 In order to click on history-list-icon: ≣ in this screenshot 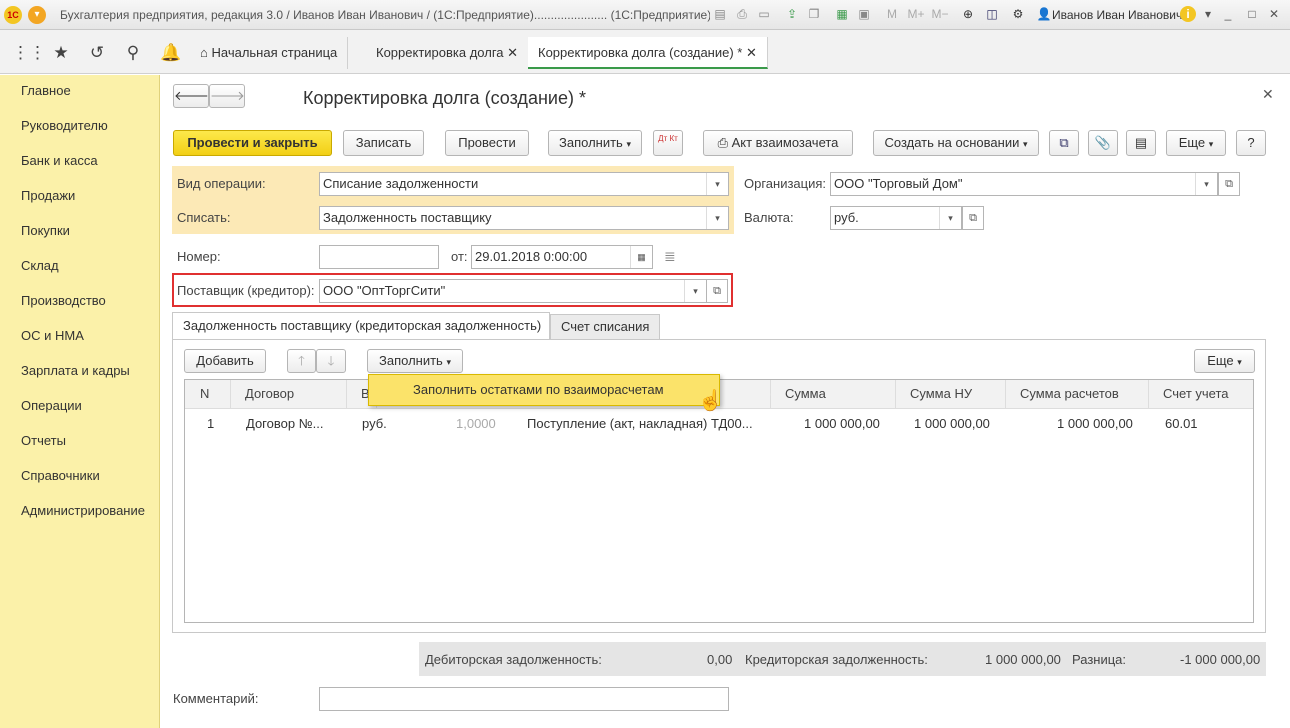, I will do `click(670, 256)`.